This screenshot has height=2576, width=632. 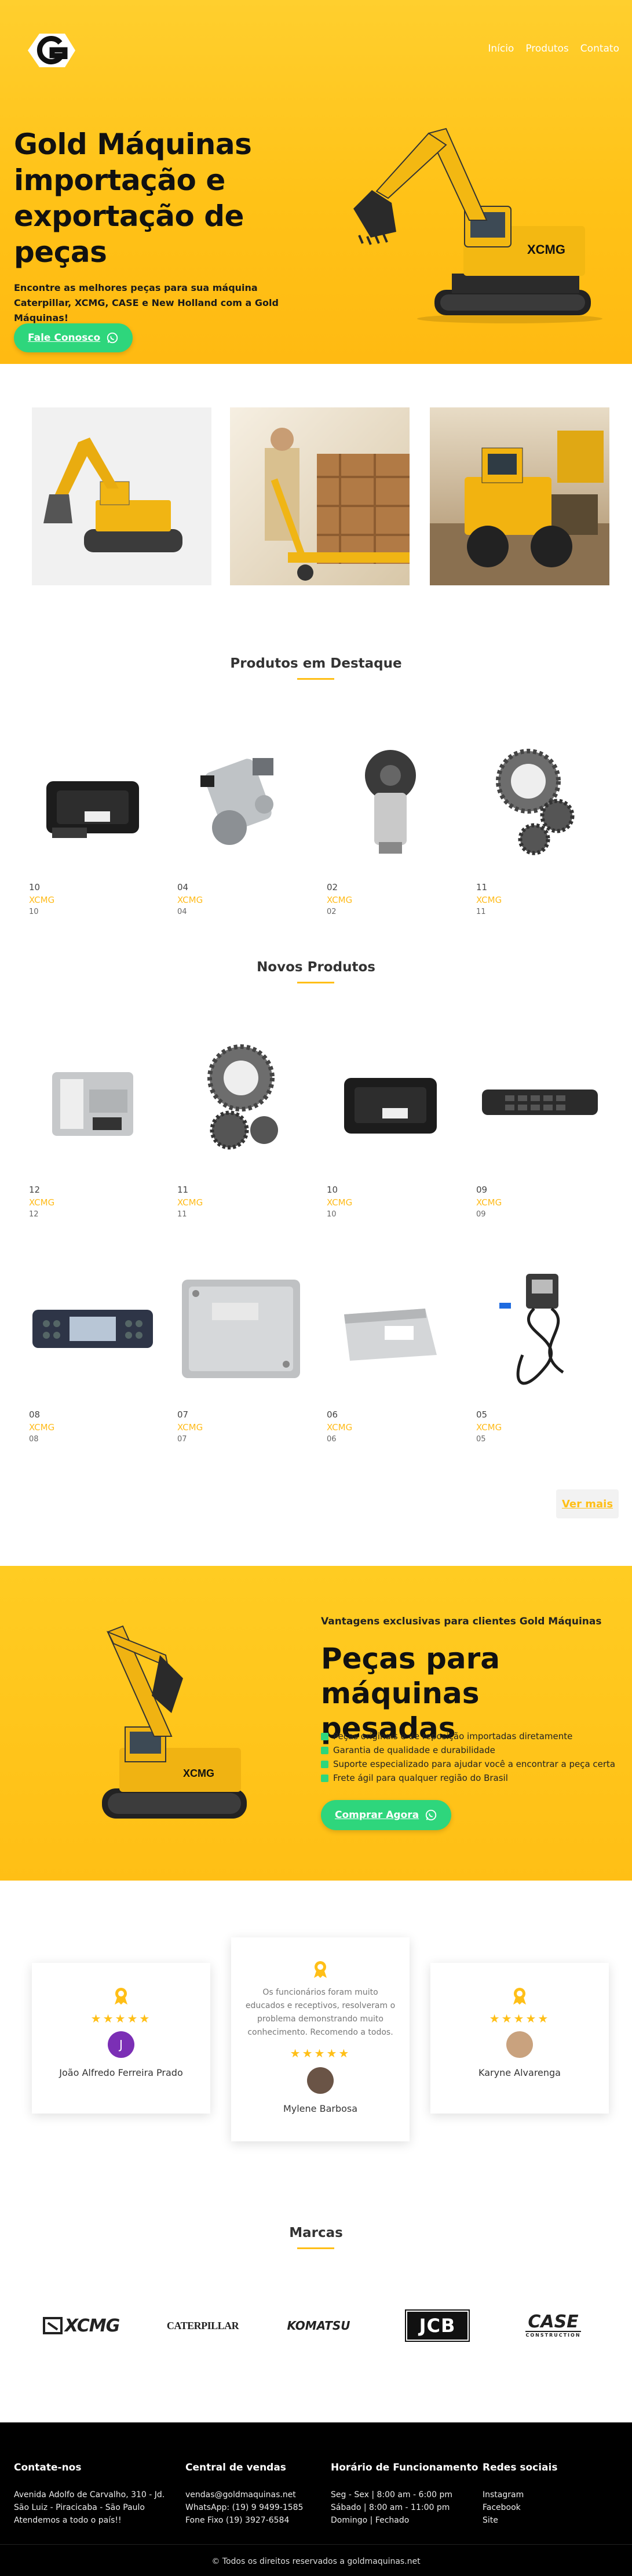 I want to click on new-product-card: 05 XCMG 05, so click(x=540, y=1356).